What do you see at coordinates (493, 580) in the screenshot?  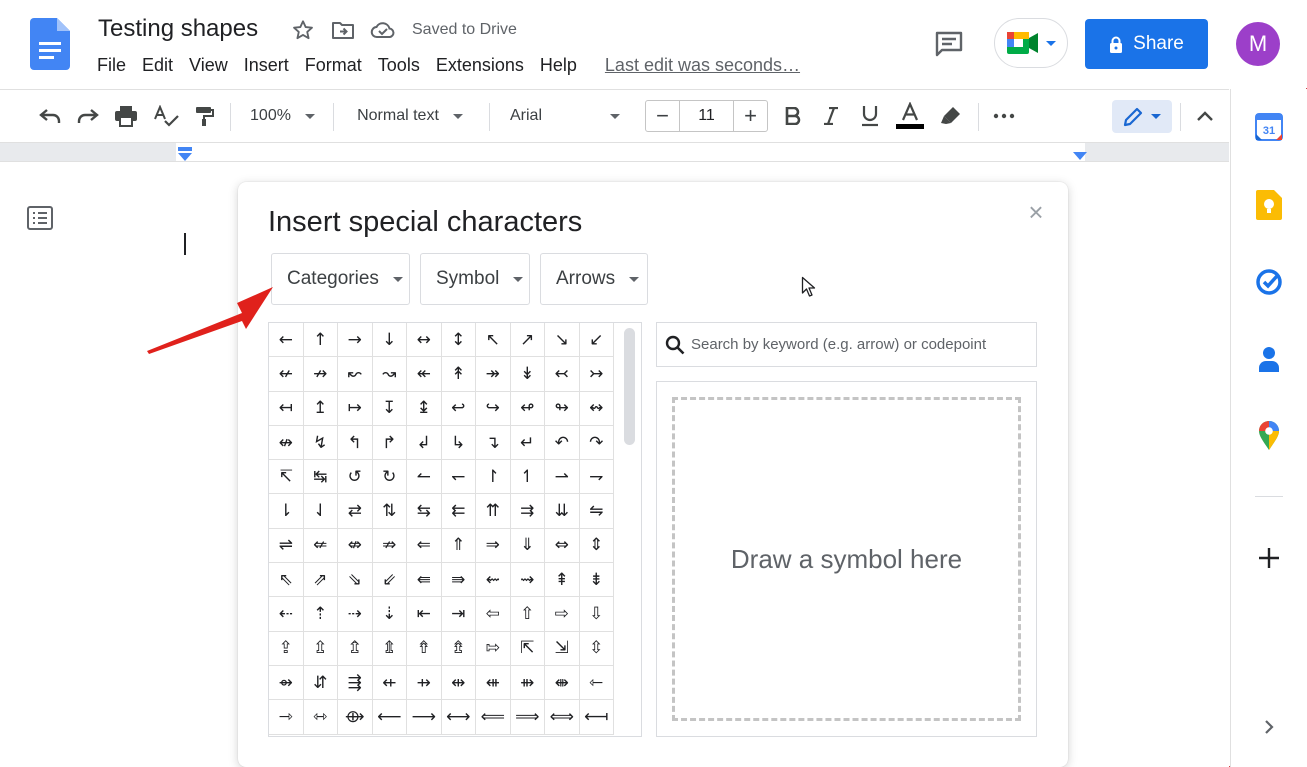 I see `character-cell: ⇜` at bounding box center [493, 580].